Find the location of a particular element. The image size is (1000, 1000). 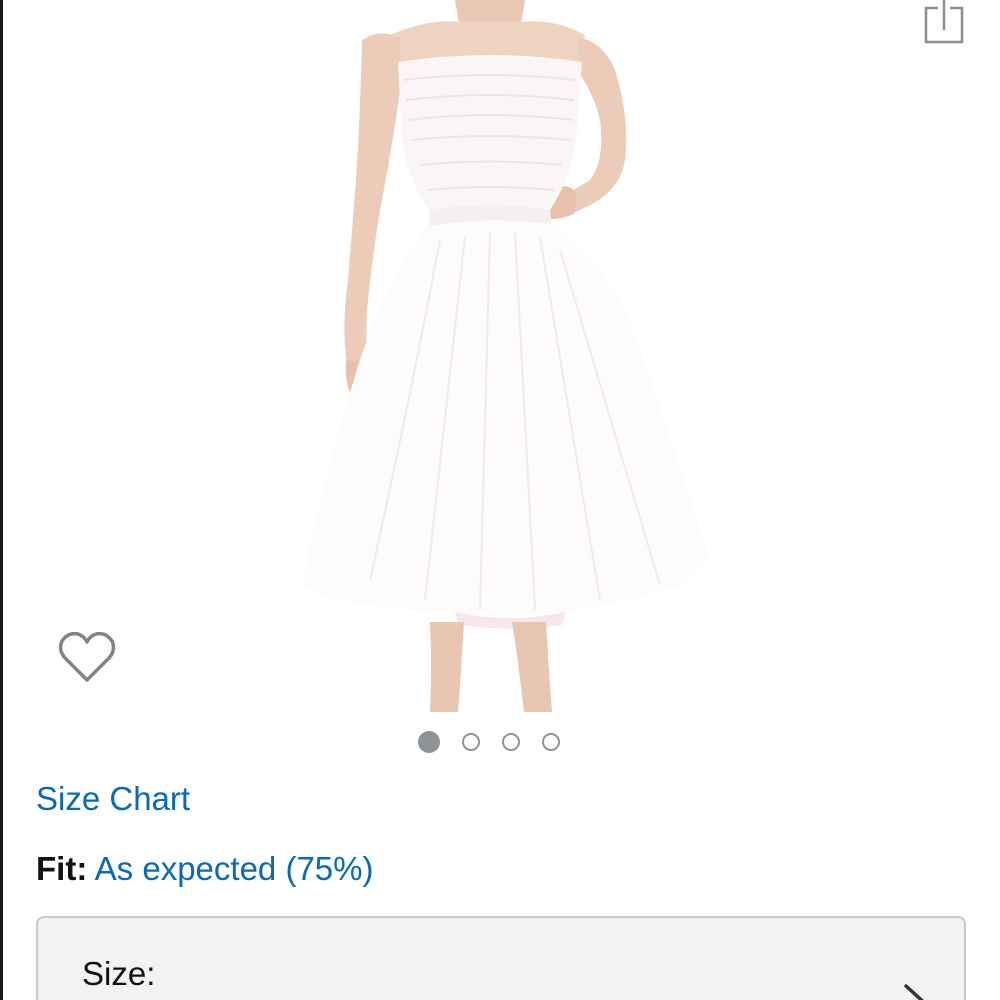

size-selector: Size: is located at coordinates (501, 958).